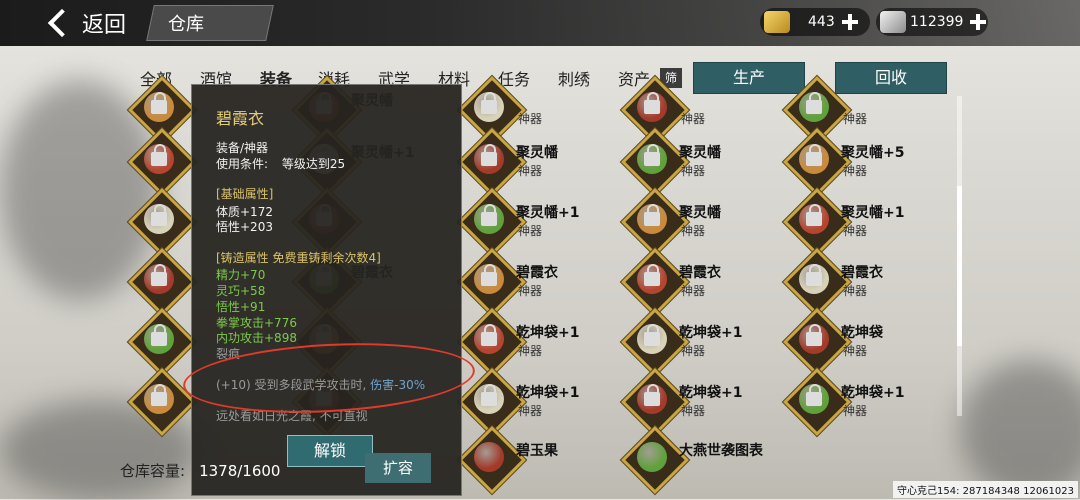 The image size is (1080, 500). I want to click on item-name: 聚灵幡+1, so click(873, 213).